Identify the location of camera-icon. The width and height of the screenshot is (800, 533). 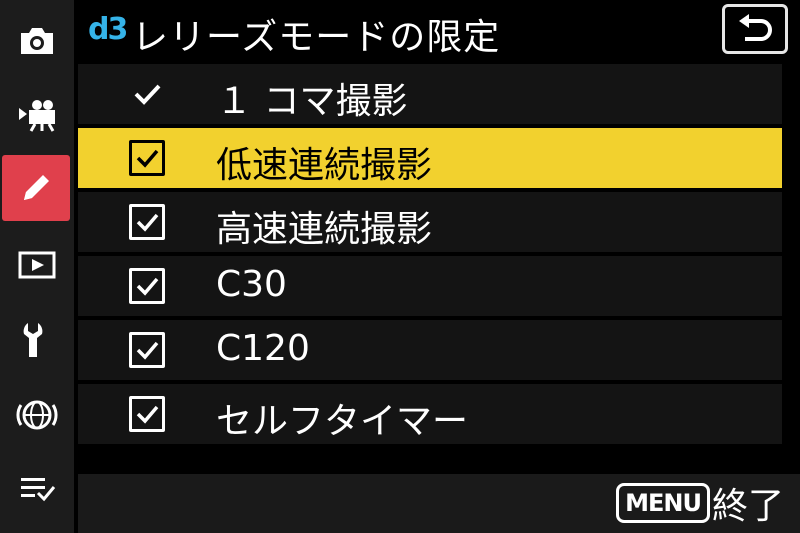
(37, 41).